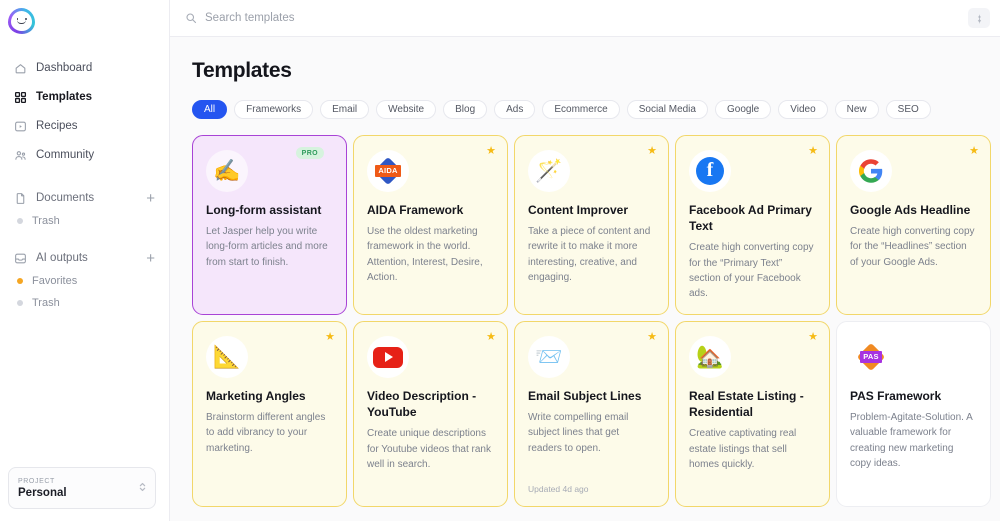  What do you see at coordinates (84, 239) in the screenshot?
I see `nav-divider` at bounding box center [84, 239].